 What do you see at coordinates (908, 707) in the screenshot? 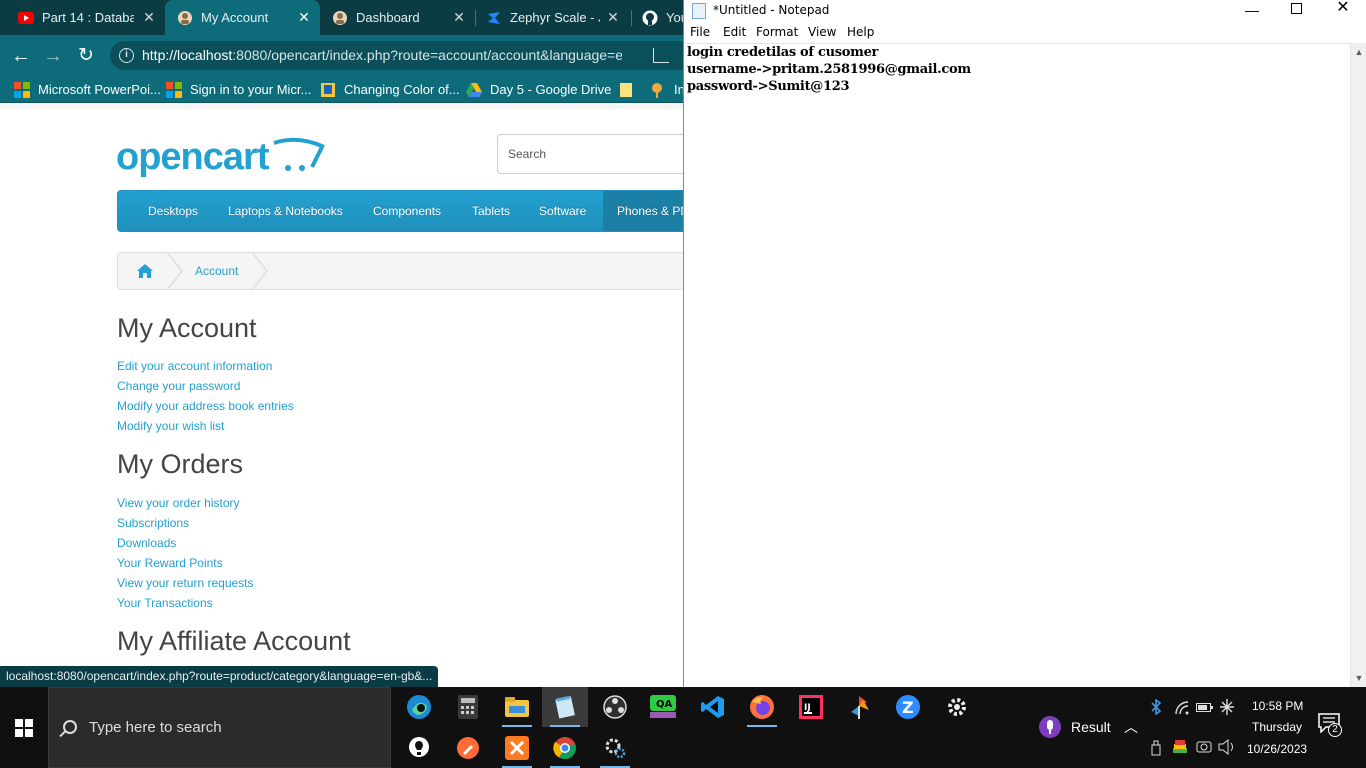
I see `zoom-icon: Z` at bounding box center [908, 707].